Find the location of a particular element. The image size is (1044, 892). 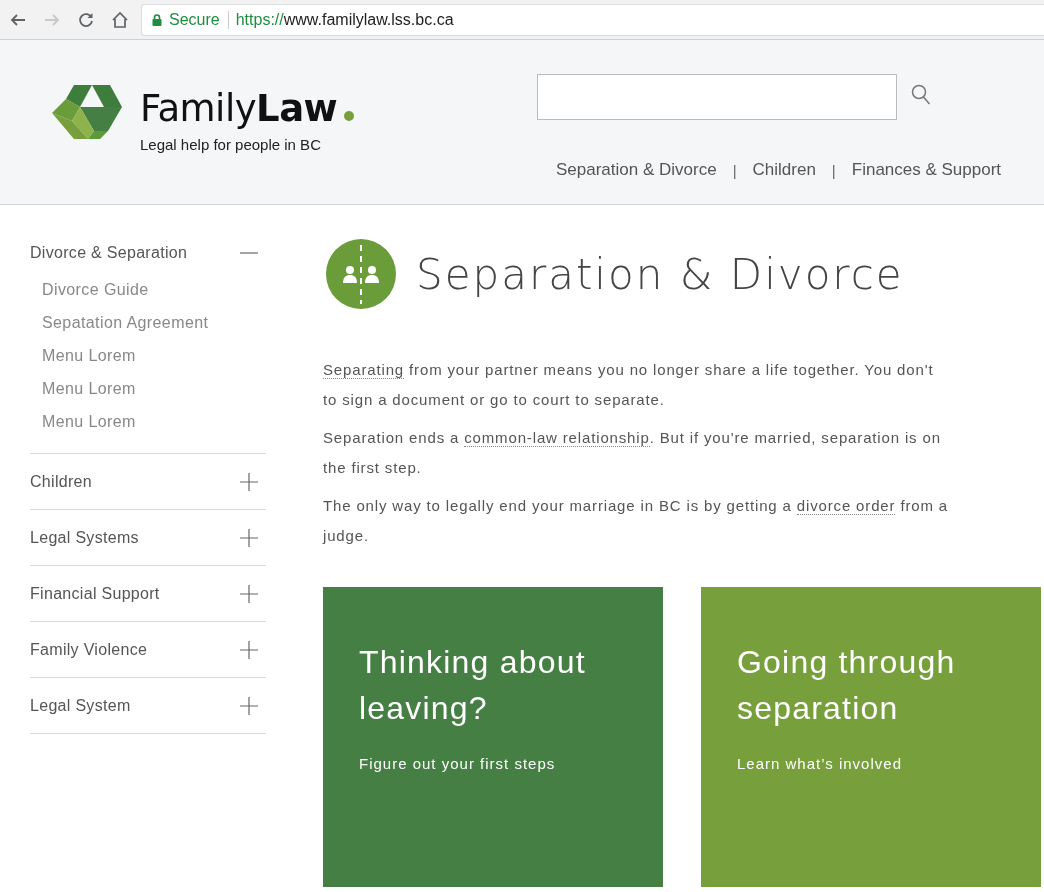

card-title: Going through separation is located at coordinates (847, 685).